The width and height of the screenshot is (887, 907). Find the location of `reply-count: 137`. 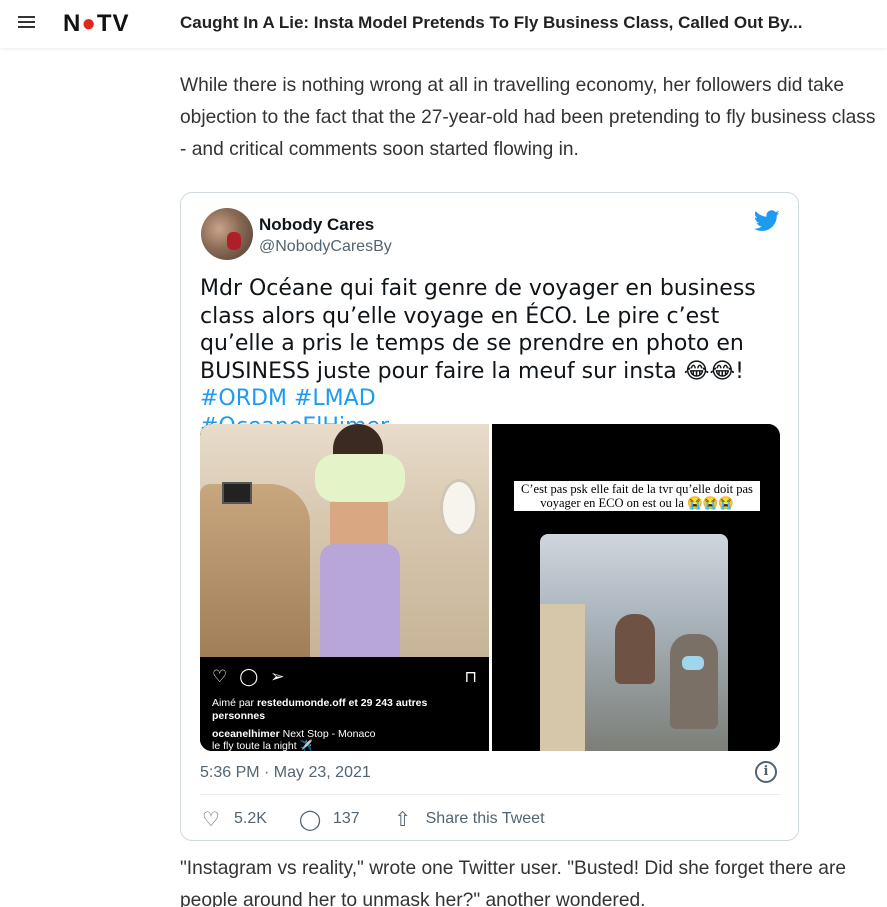

reply-count: 137 is located at coordinates (346, 818).